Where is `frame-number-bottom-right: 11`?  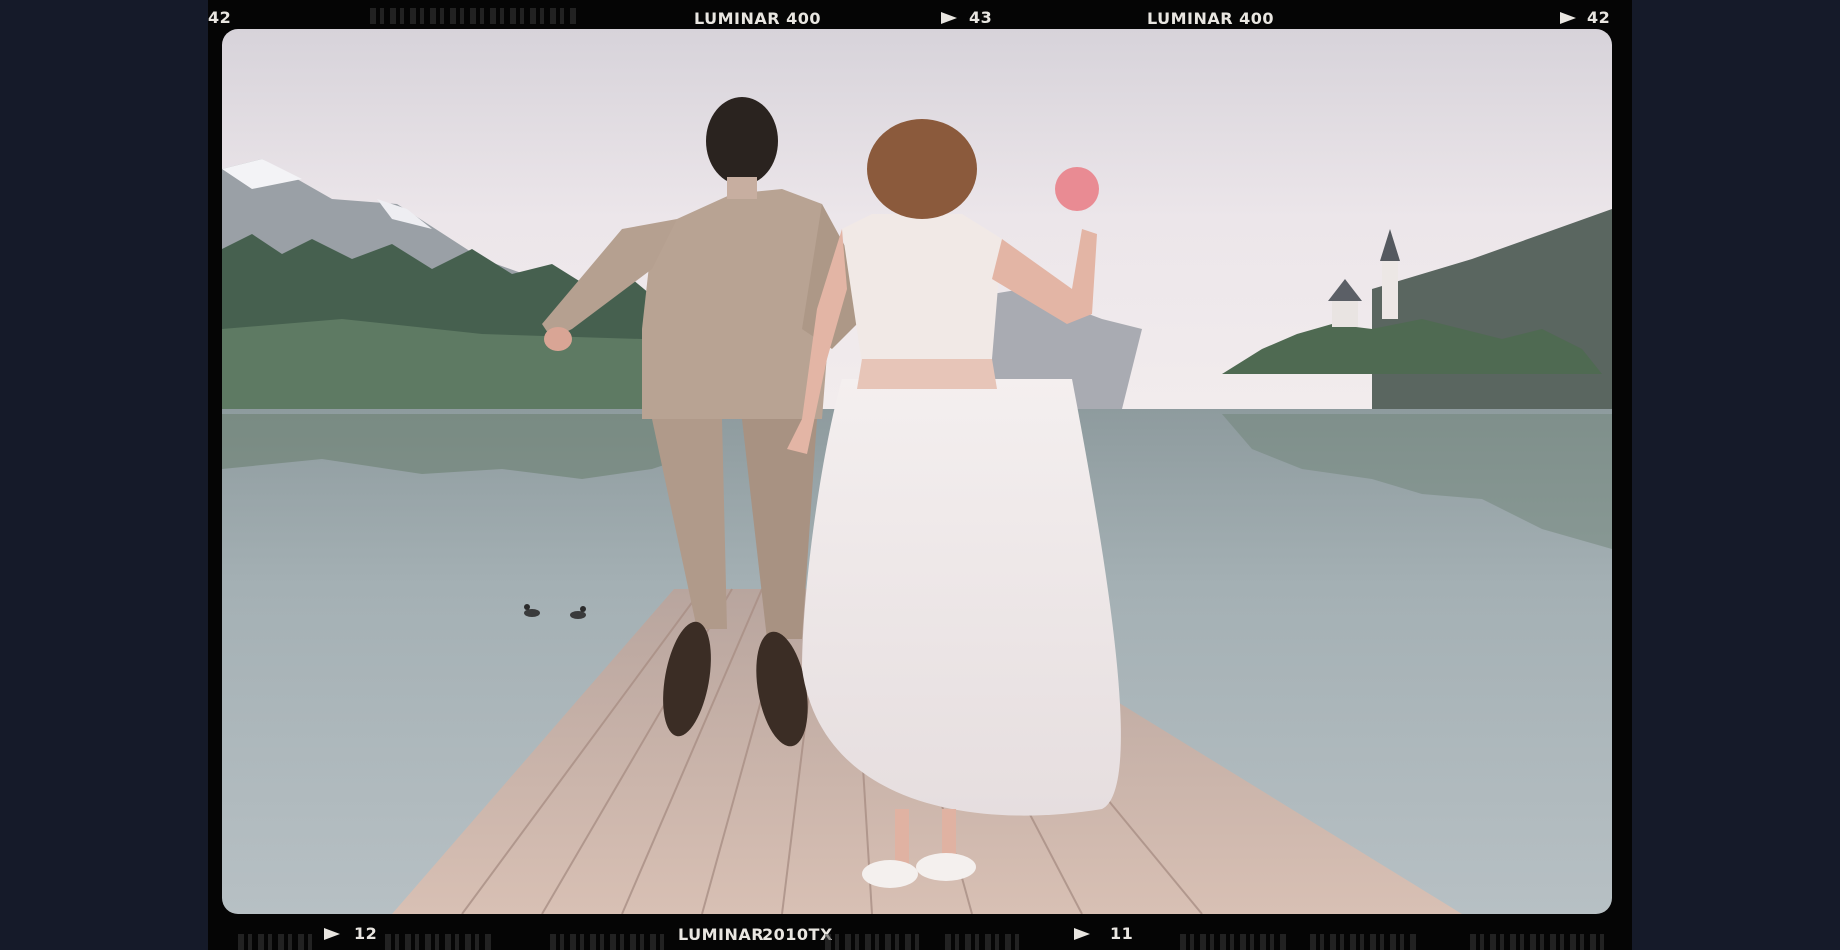 frame-number-bottom-right: 11 is located at coordinates (1122, 933).